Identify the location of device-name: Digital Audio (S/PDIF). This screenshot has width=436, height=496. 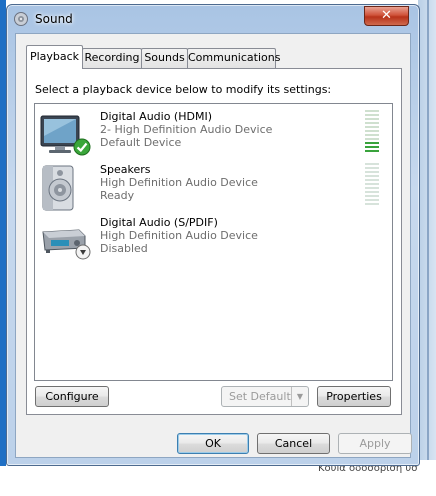
(159, 222).